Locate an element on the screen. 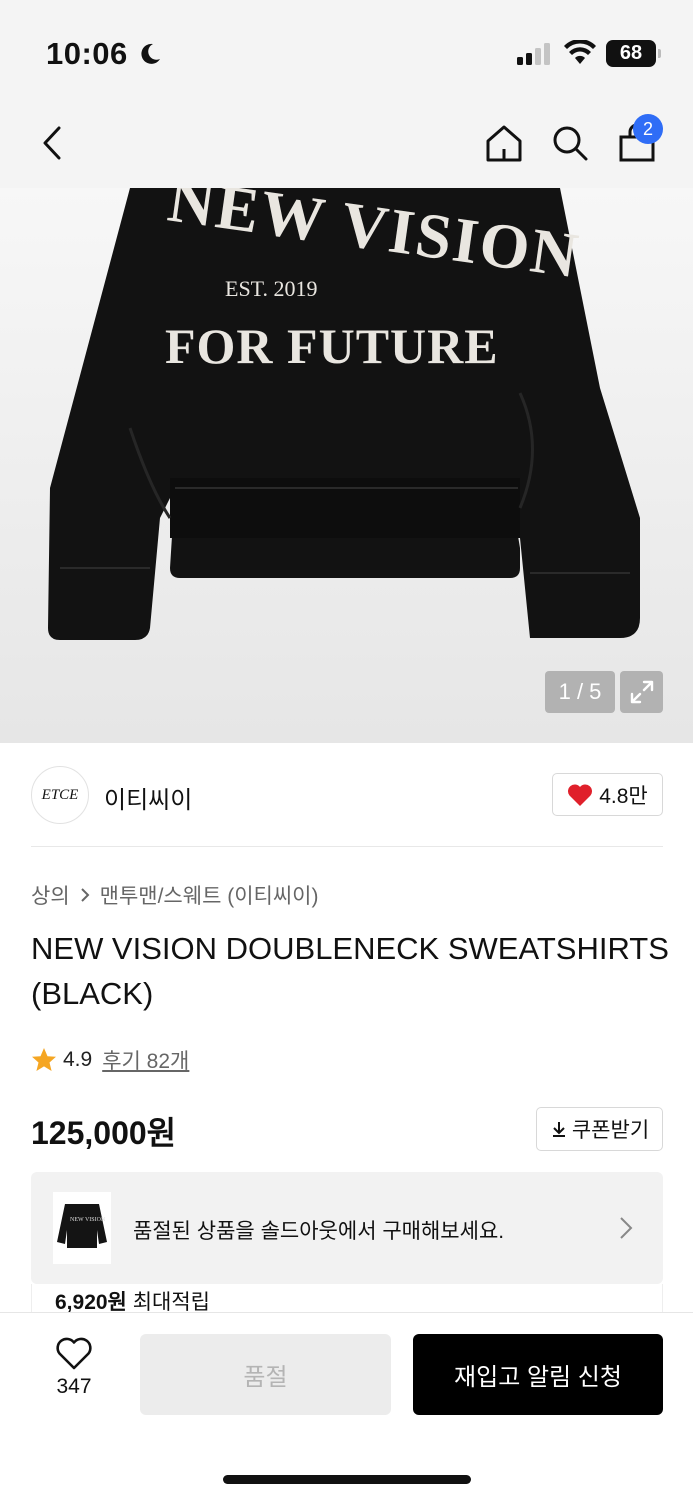  coupon-button: 쿠폰받기 is located at coordinates (599, 1129).